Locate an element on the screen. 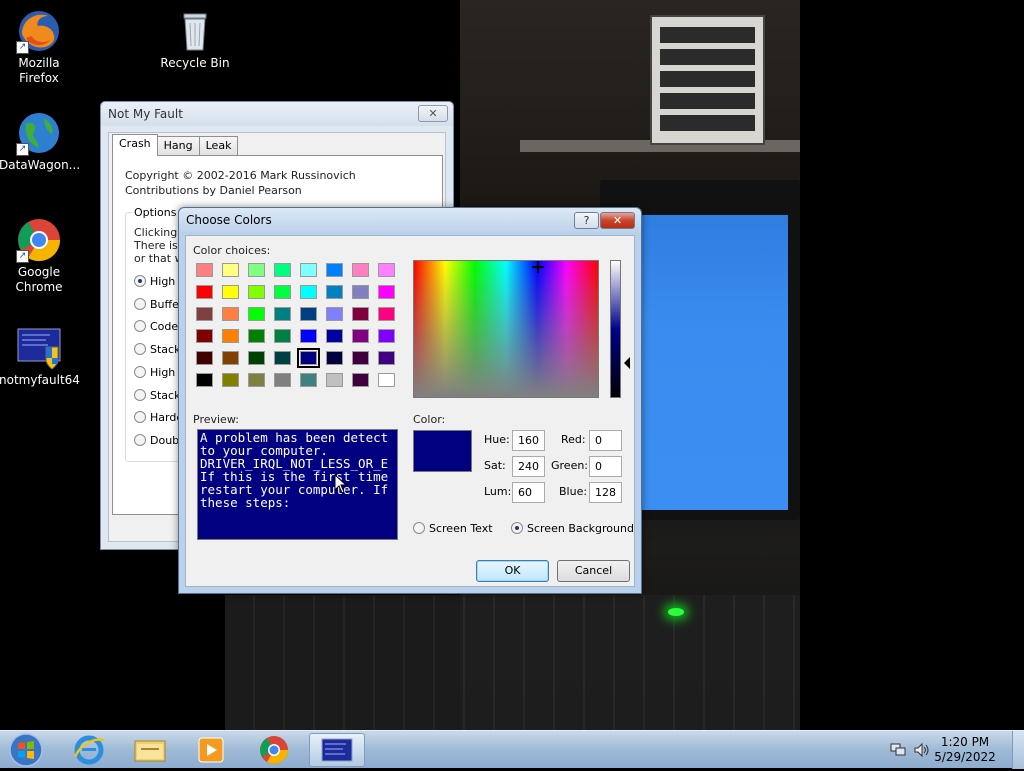 This screenshot has width=1024, height=771. color-spectrum is located at coordinates (506, 329).